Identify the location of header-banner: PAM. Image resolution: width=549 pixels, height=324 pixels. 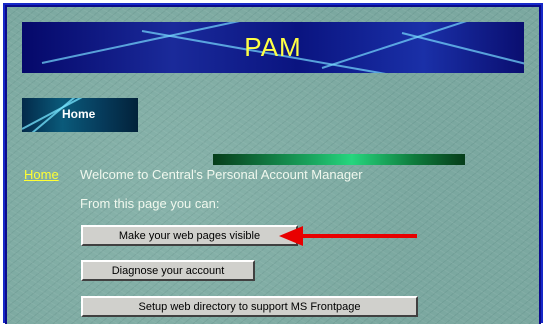
(273, 47).